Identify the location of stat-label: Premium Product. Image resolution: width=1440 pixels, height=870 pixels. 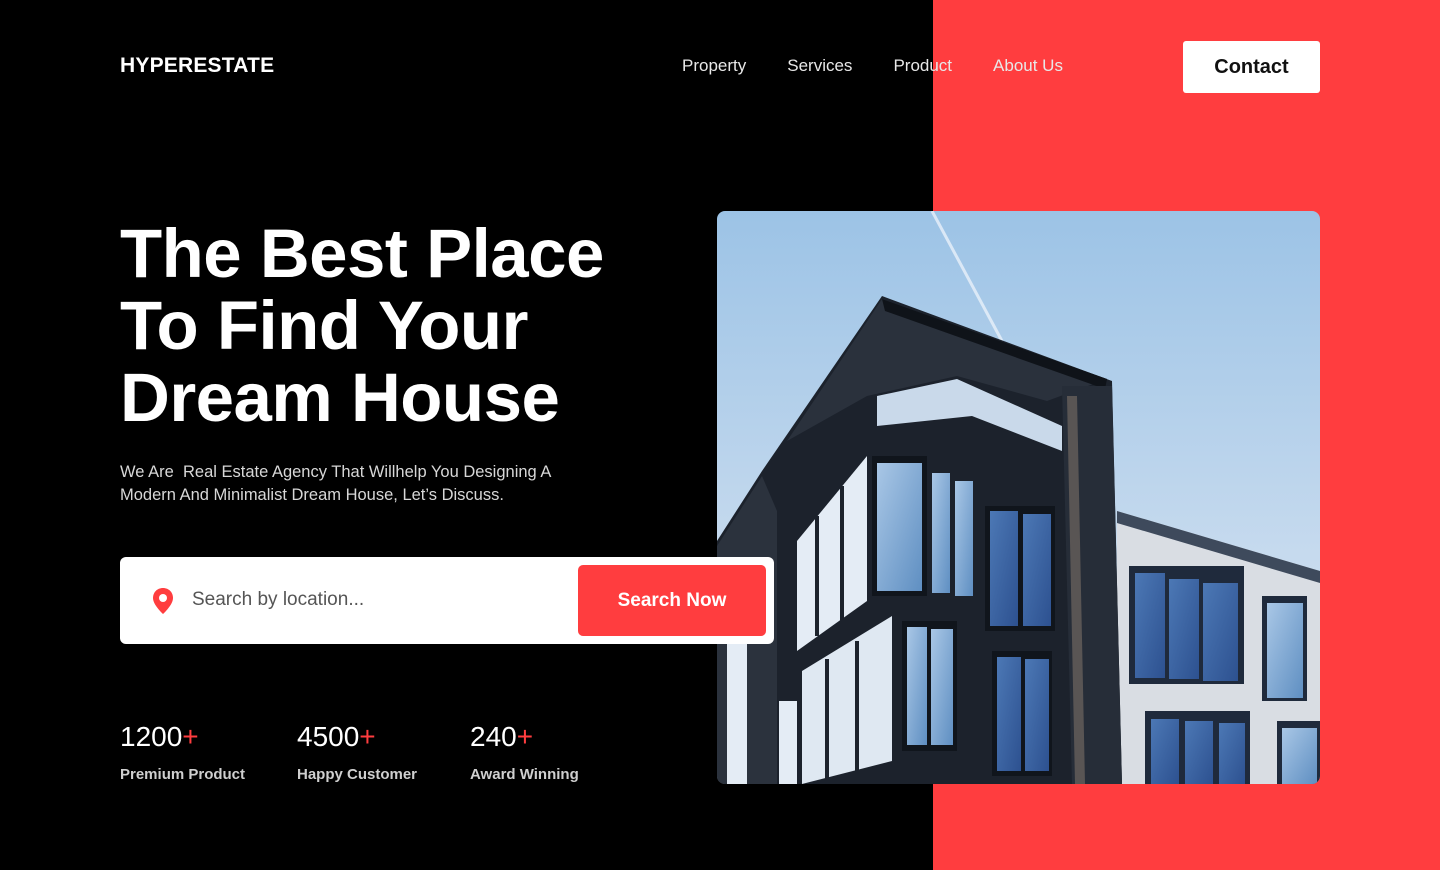
(183, 774).